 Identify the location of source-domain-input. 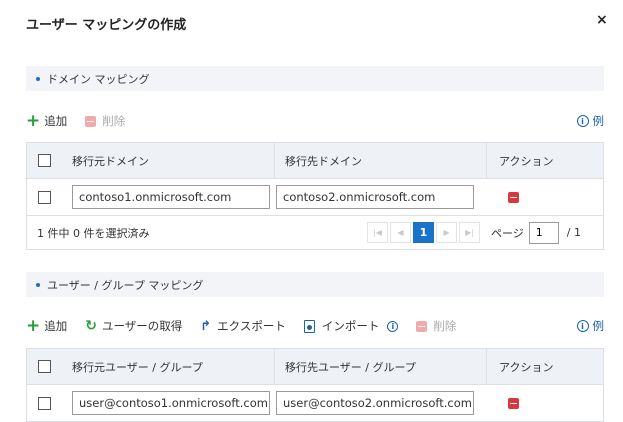
(171, 197).